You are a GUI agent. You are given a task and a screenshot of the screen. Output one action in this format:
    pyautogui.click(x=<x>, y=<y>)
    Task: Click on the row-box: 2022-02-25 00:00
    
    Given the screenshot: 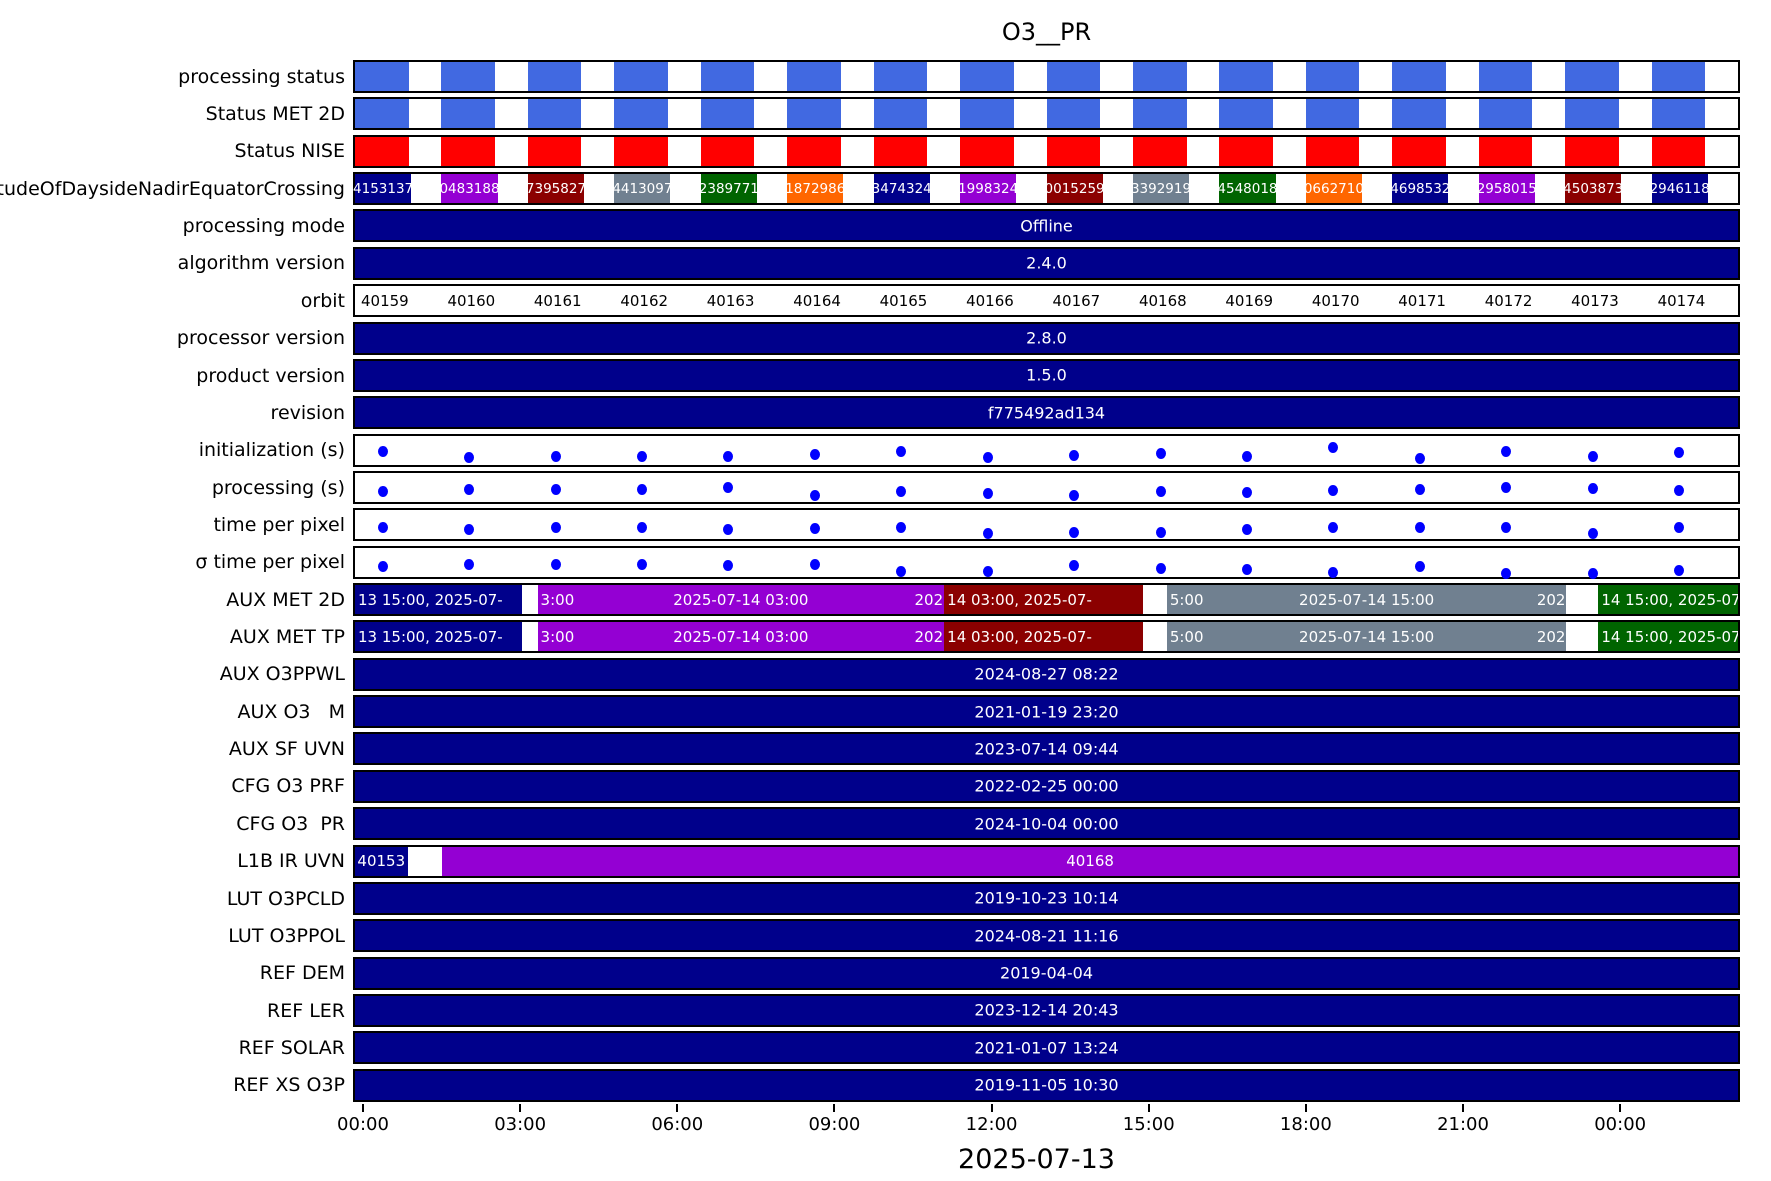 What is the action you would take?
    pyautogui.click(x=1046, y=786)
    